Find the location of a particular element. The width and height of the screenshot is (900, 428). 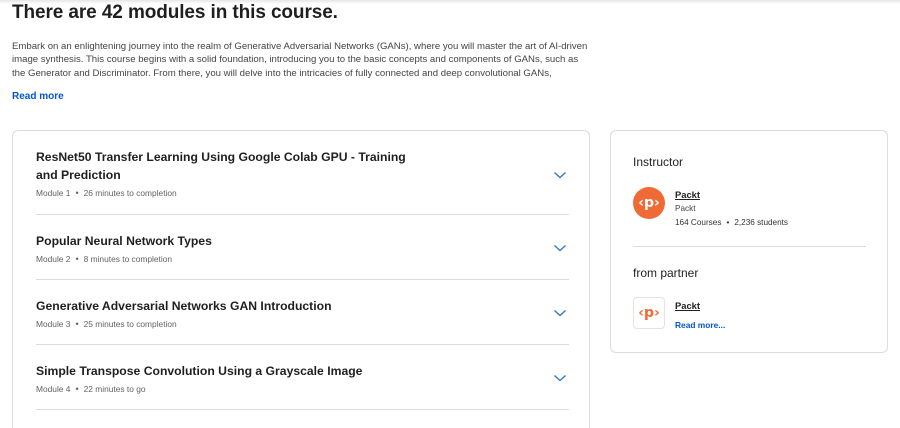

module-number: Module 2 is located at coordinates (53, 259).